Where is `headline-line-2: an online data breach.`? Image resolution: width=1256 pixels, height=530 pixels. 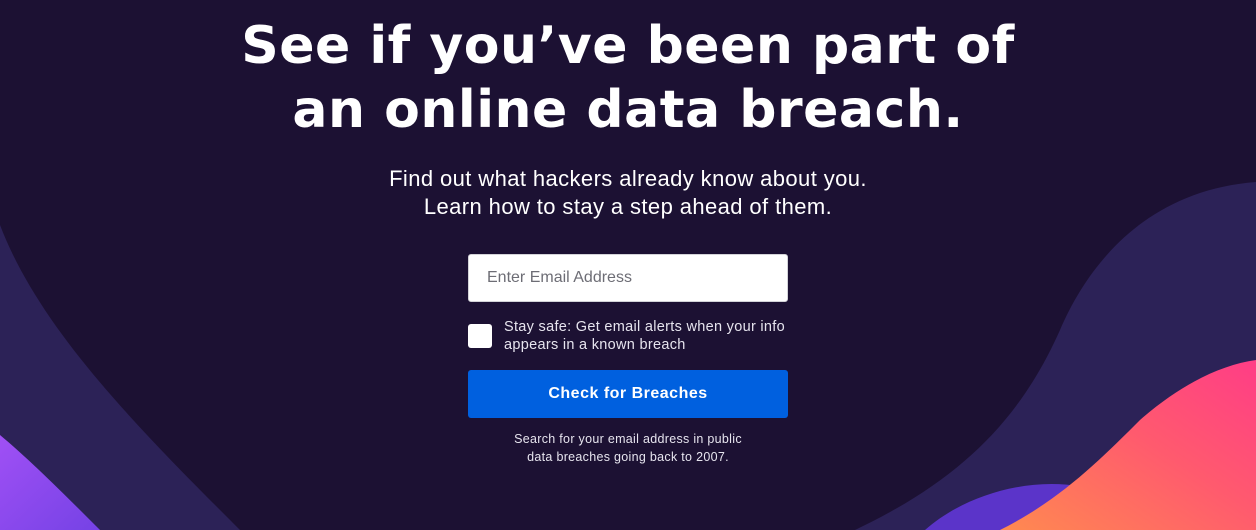
headline-line-2: an online data breach. is located at coordinates (628, 110).